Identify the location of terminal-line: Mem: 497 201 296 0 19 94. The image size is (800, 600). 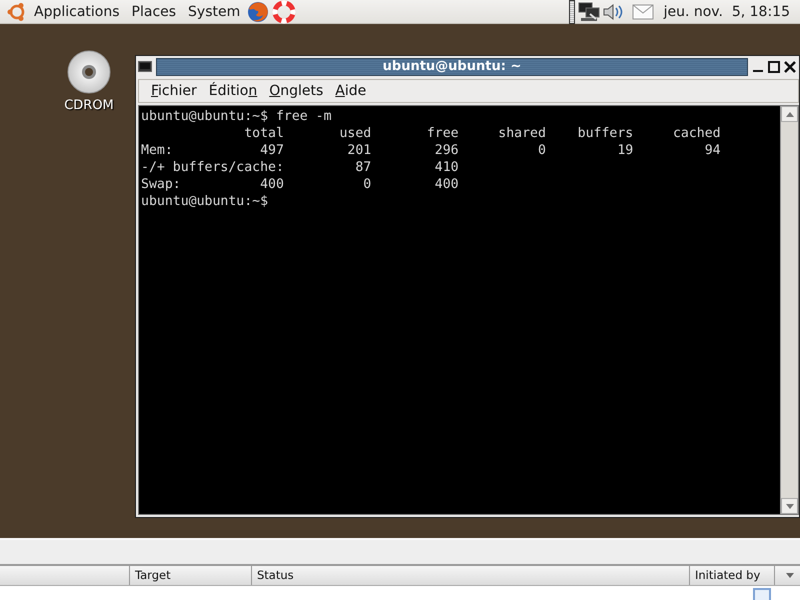
(431, 150).